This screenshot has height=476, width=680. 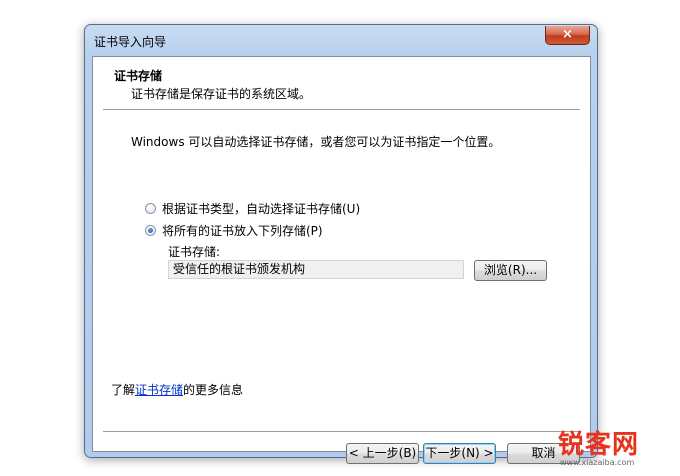 What do you see at coordinates (221, 94) in the screenshot?
I see `page-subtitle: 证书存储是保存证书的系统区域。` at bounding box center [221, 94].